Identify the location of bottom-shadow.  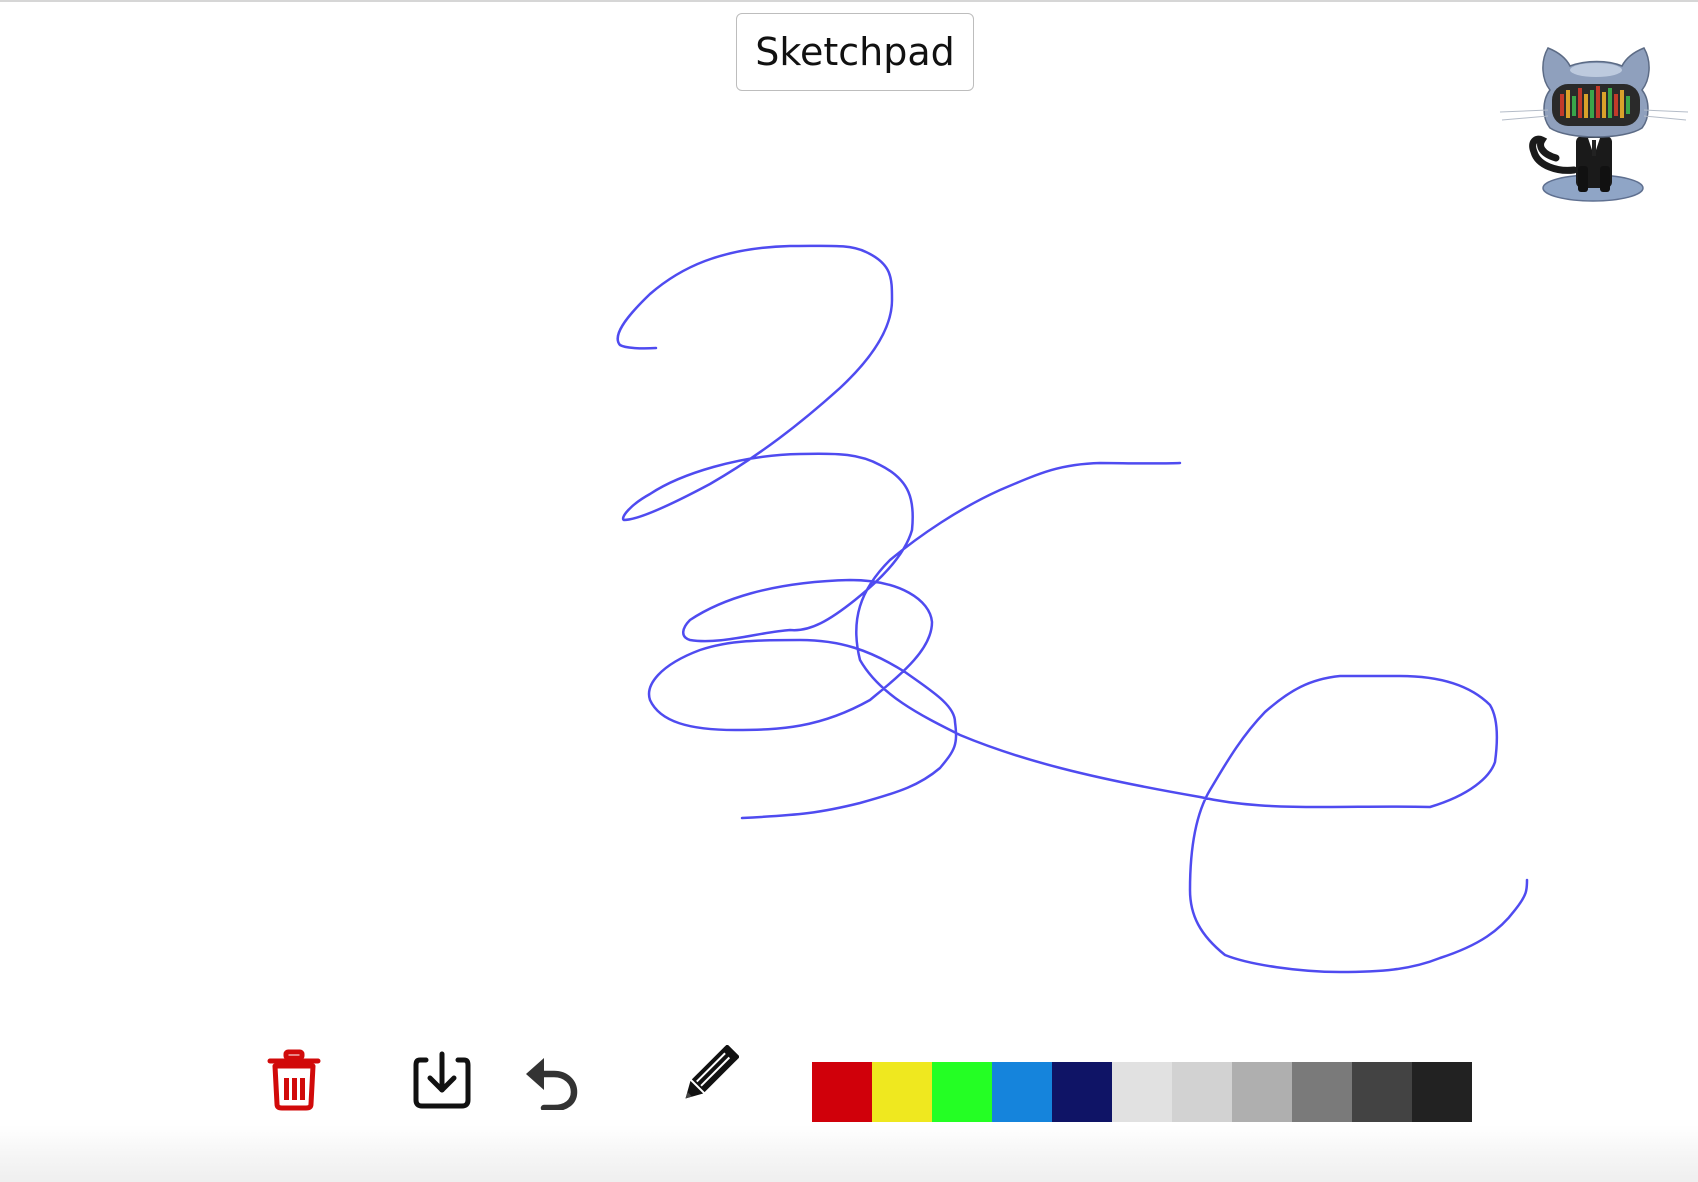
(849, 1153).